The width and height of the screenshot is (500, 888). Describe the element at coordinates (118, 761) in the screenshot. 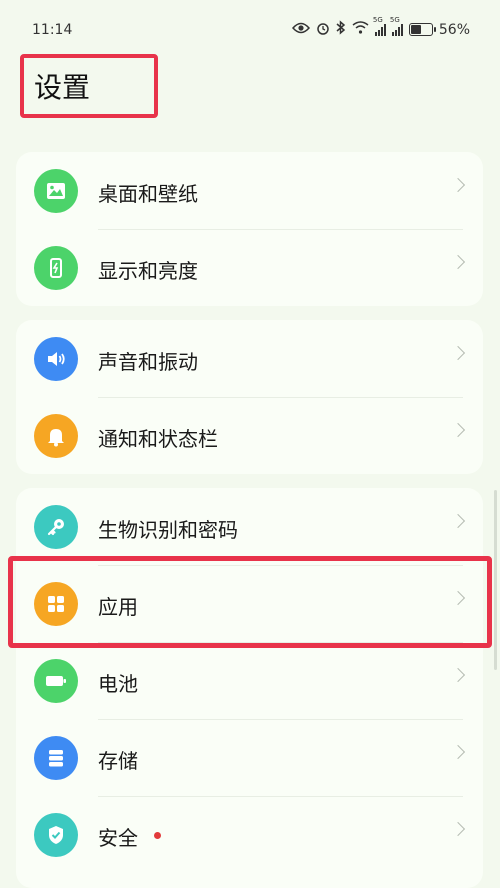

I see `settings-item-label: 存储` at that location.